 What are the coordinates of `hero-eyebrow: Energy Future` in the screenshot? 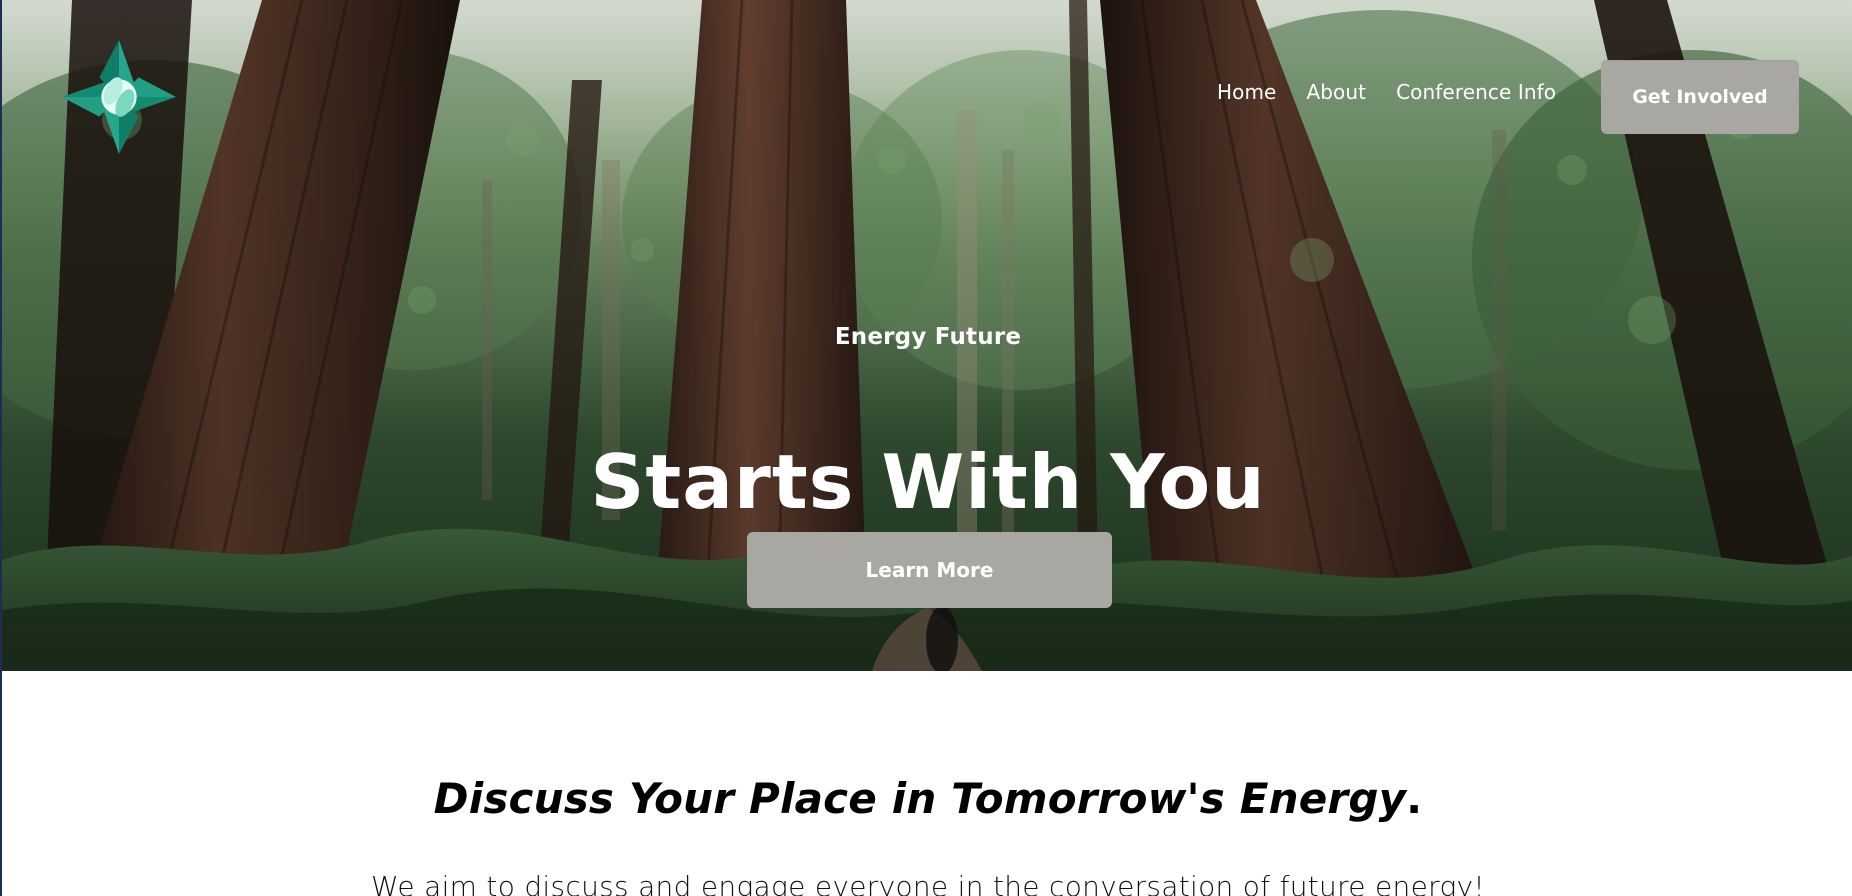 It's located at (928, 337).